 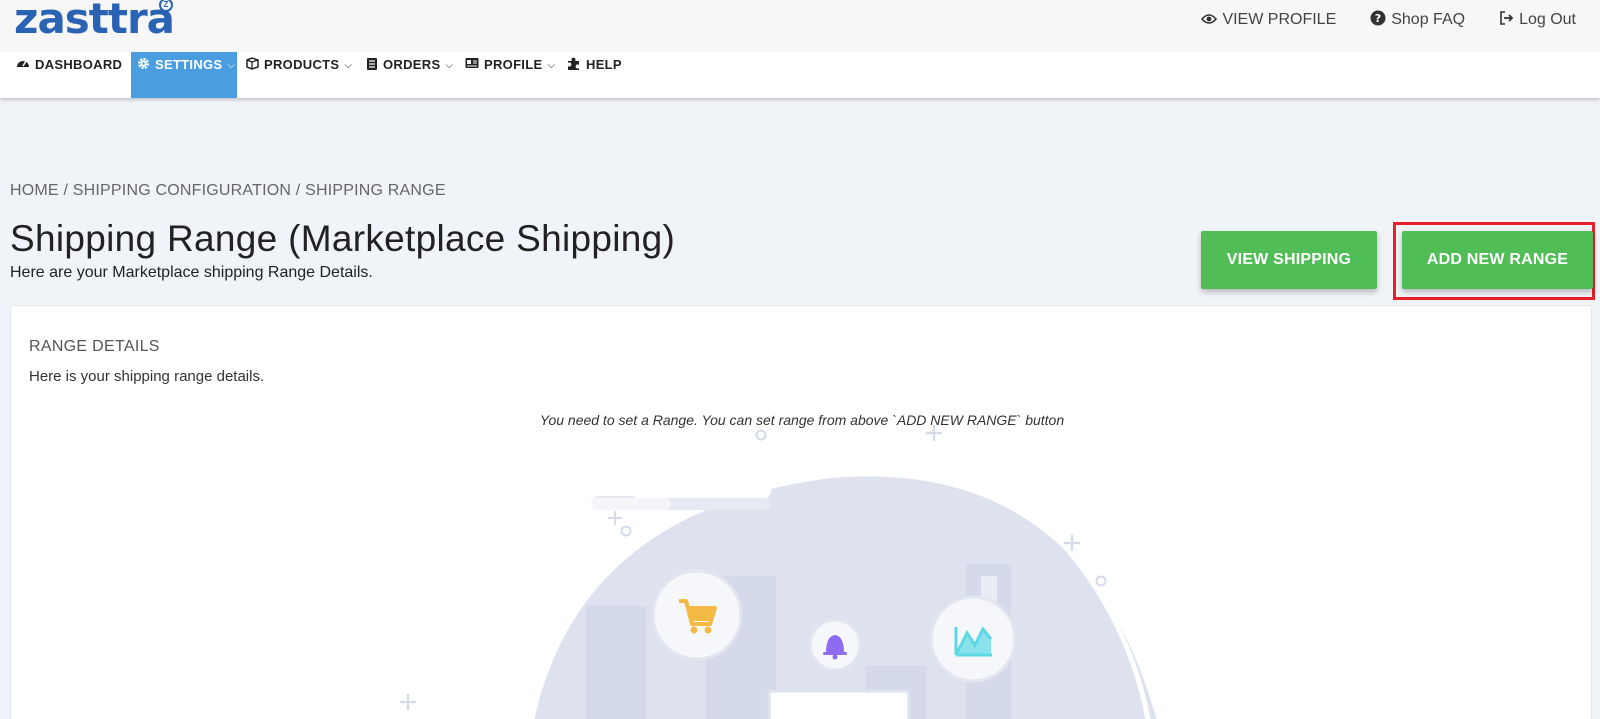 I want to click on bell-icon, so click(x=835, y=645).